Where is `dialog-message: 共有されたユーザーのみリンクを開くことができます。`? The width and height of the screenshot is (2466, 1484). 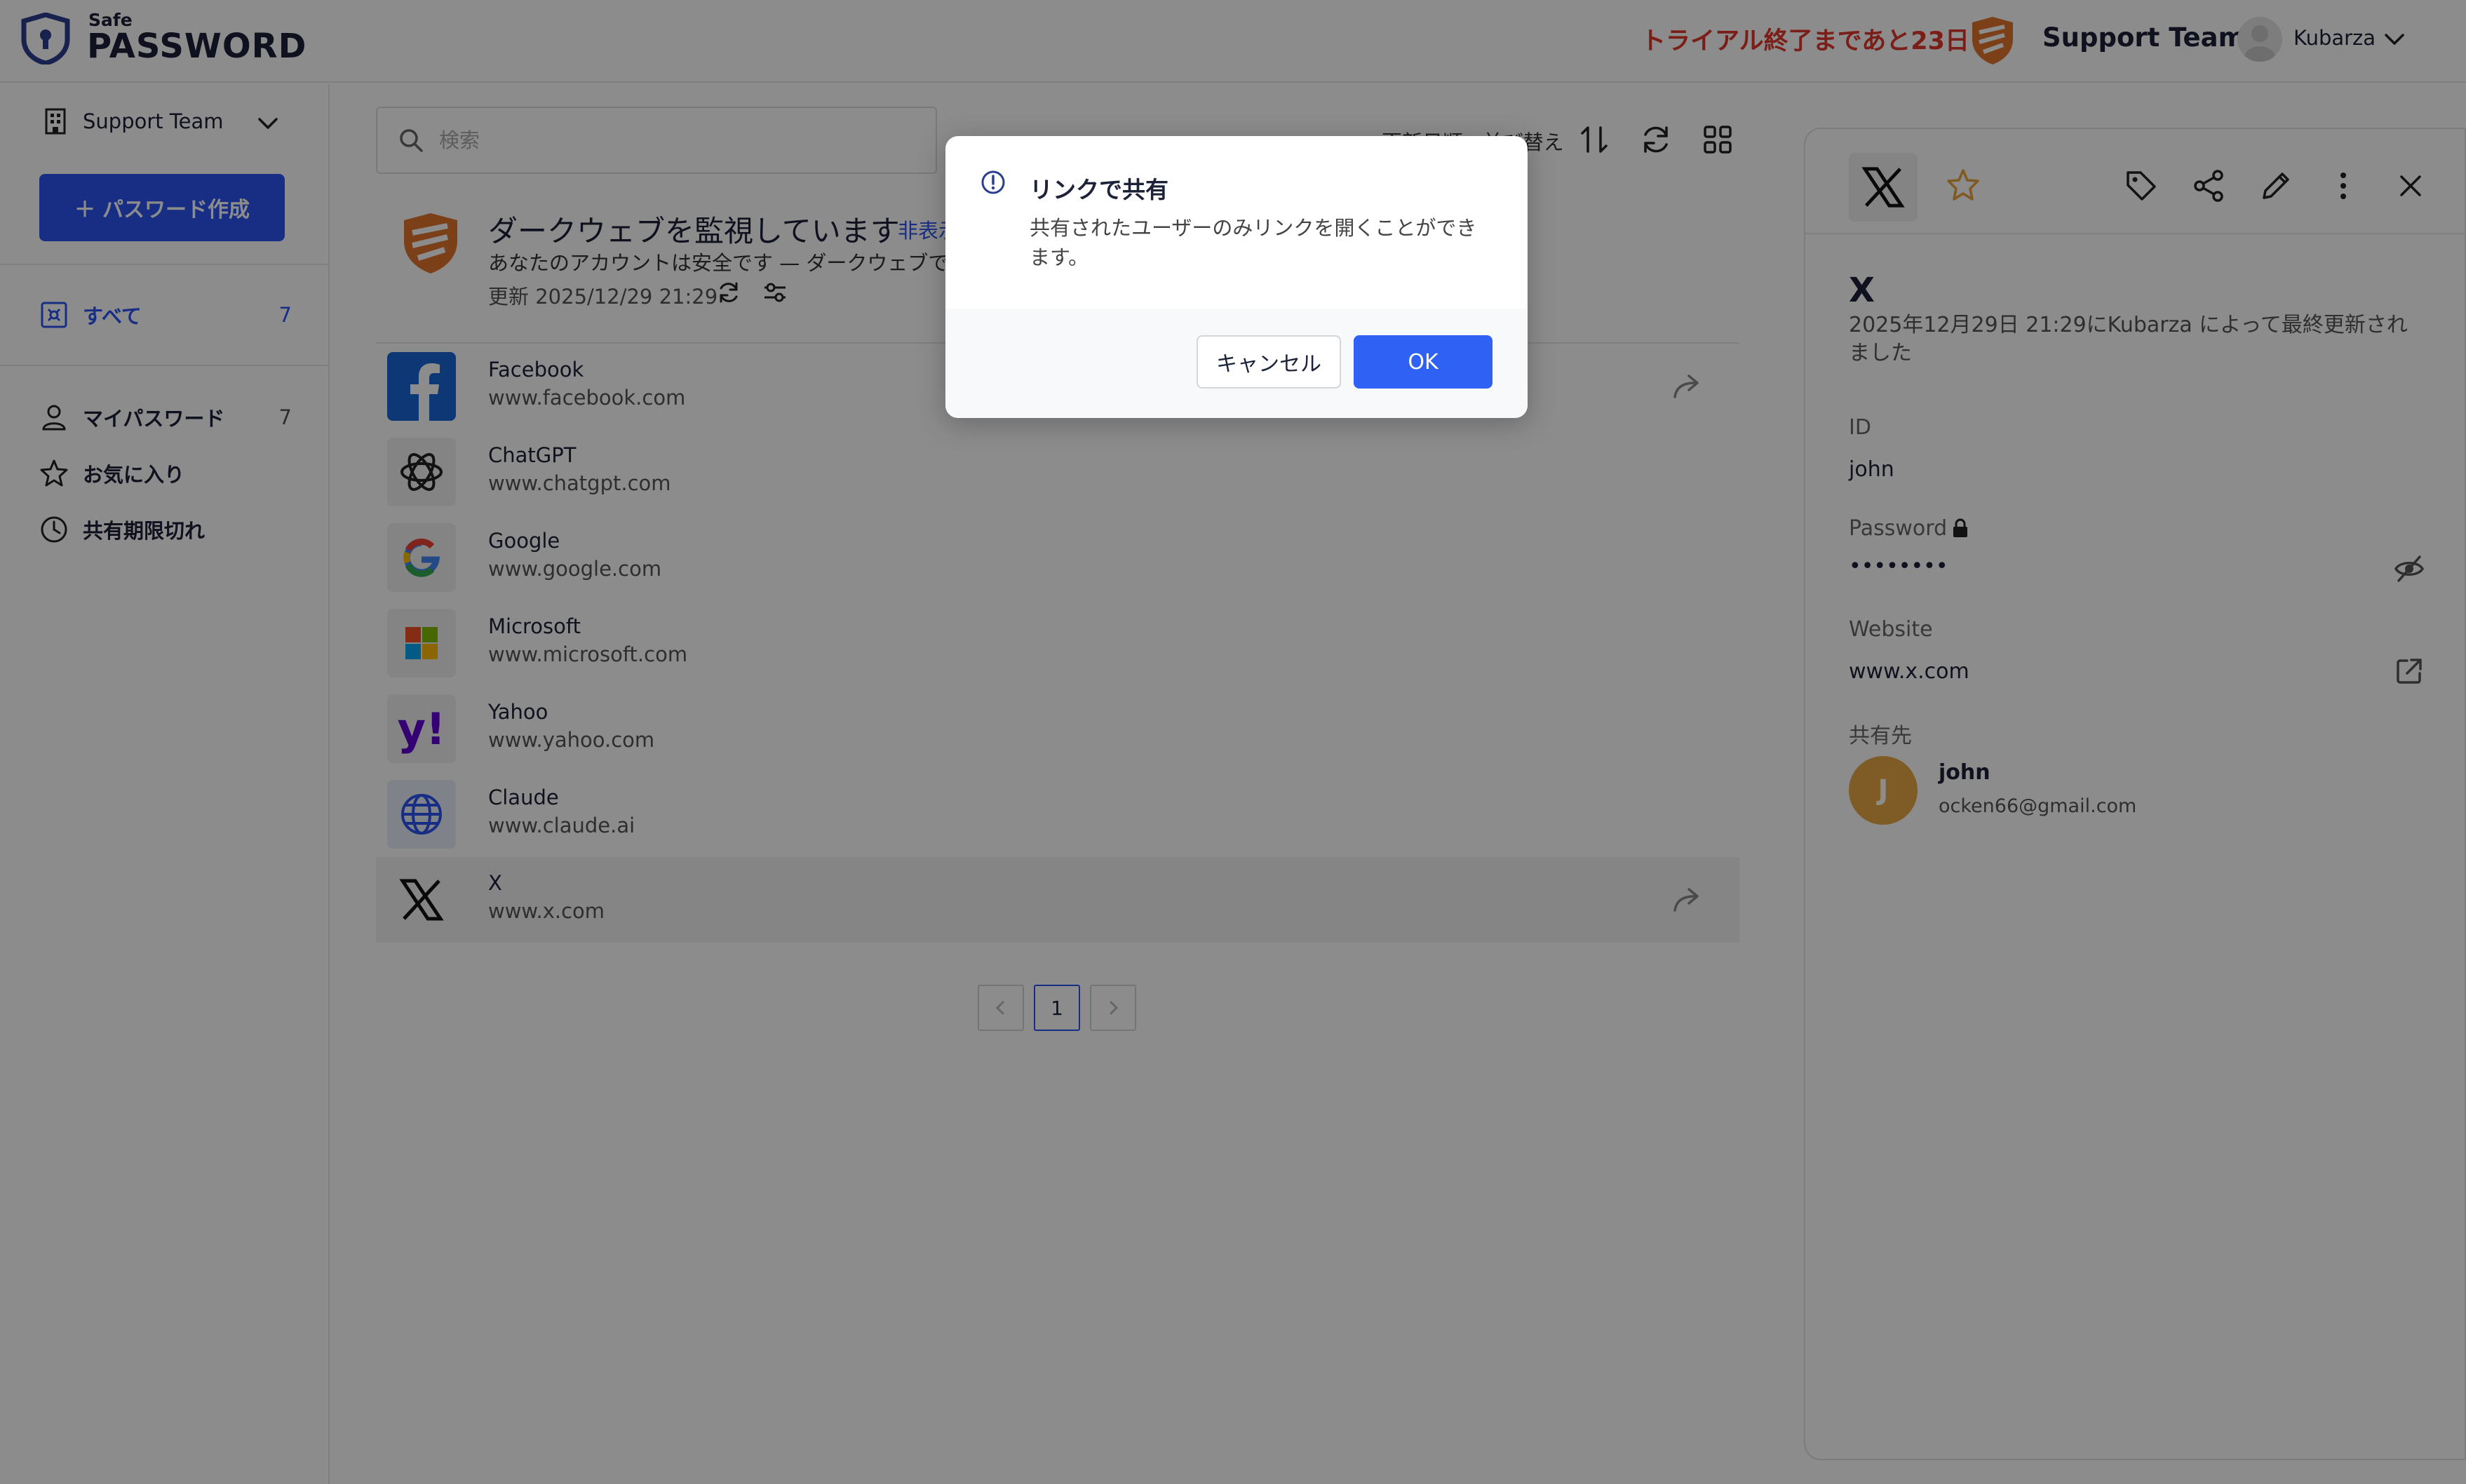
dialog-message: 共有されたユーザーのみリンクを開くことができます。 is located at coordinates (1253, 243).